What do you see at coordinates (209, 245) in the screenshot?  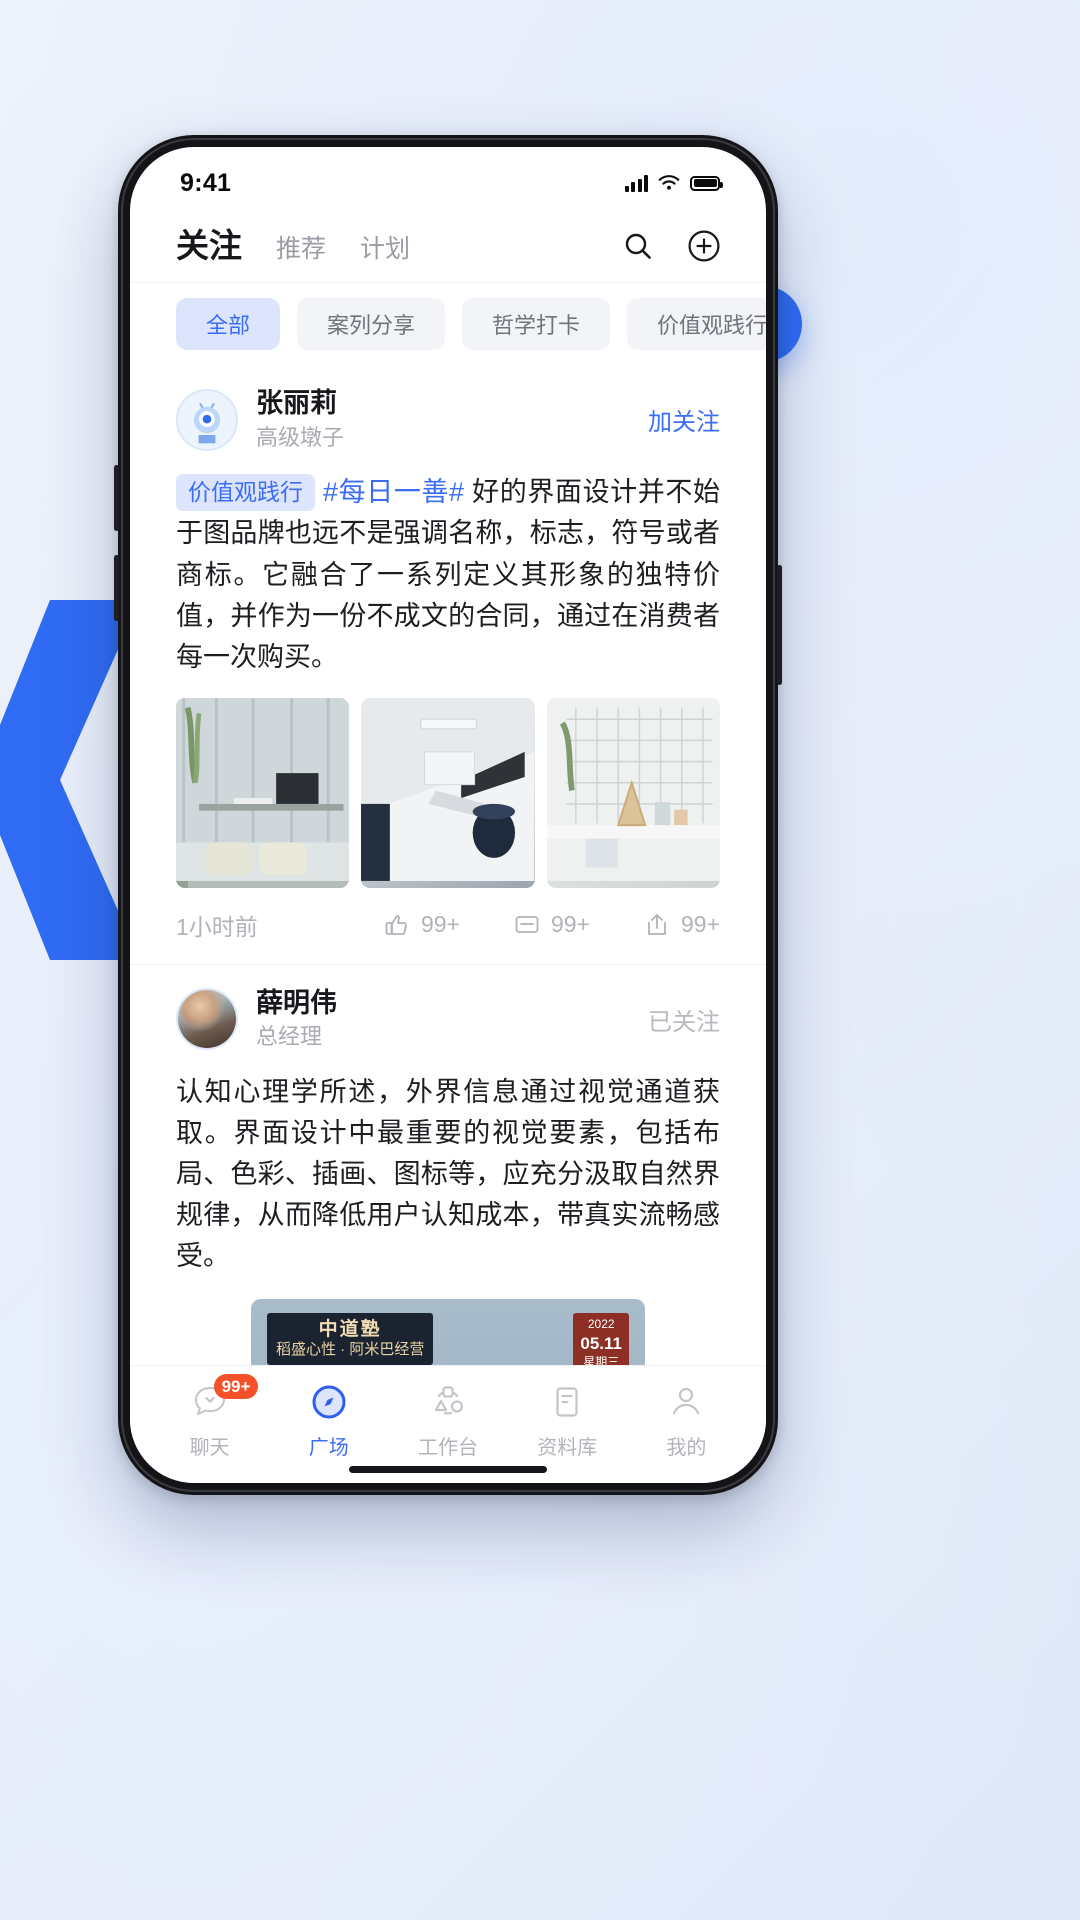 I see `tab-guanzhu: 关注` at bounding box center [209, 245].